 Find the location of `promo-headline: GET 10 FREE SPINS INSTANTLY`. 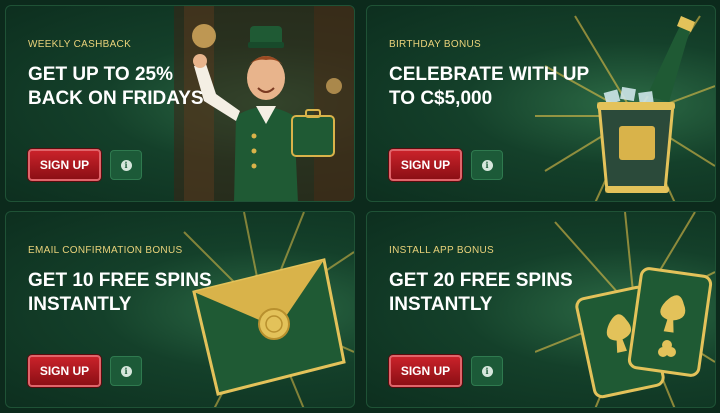

promo-headline: GET 10 FREE SPINS INSTANTLY is located at coordinates (120, 292).